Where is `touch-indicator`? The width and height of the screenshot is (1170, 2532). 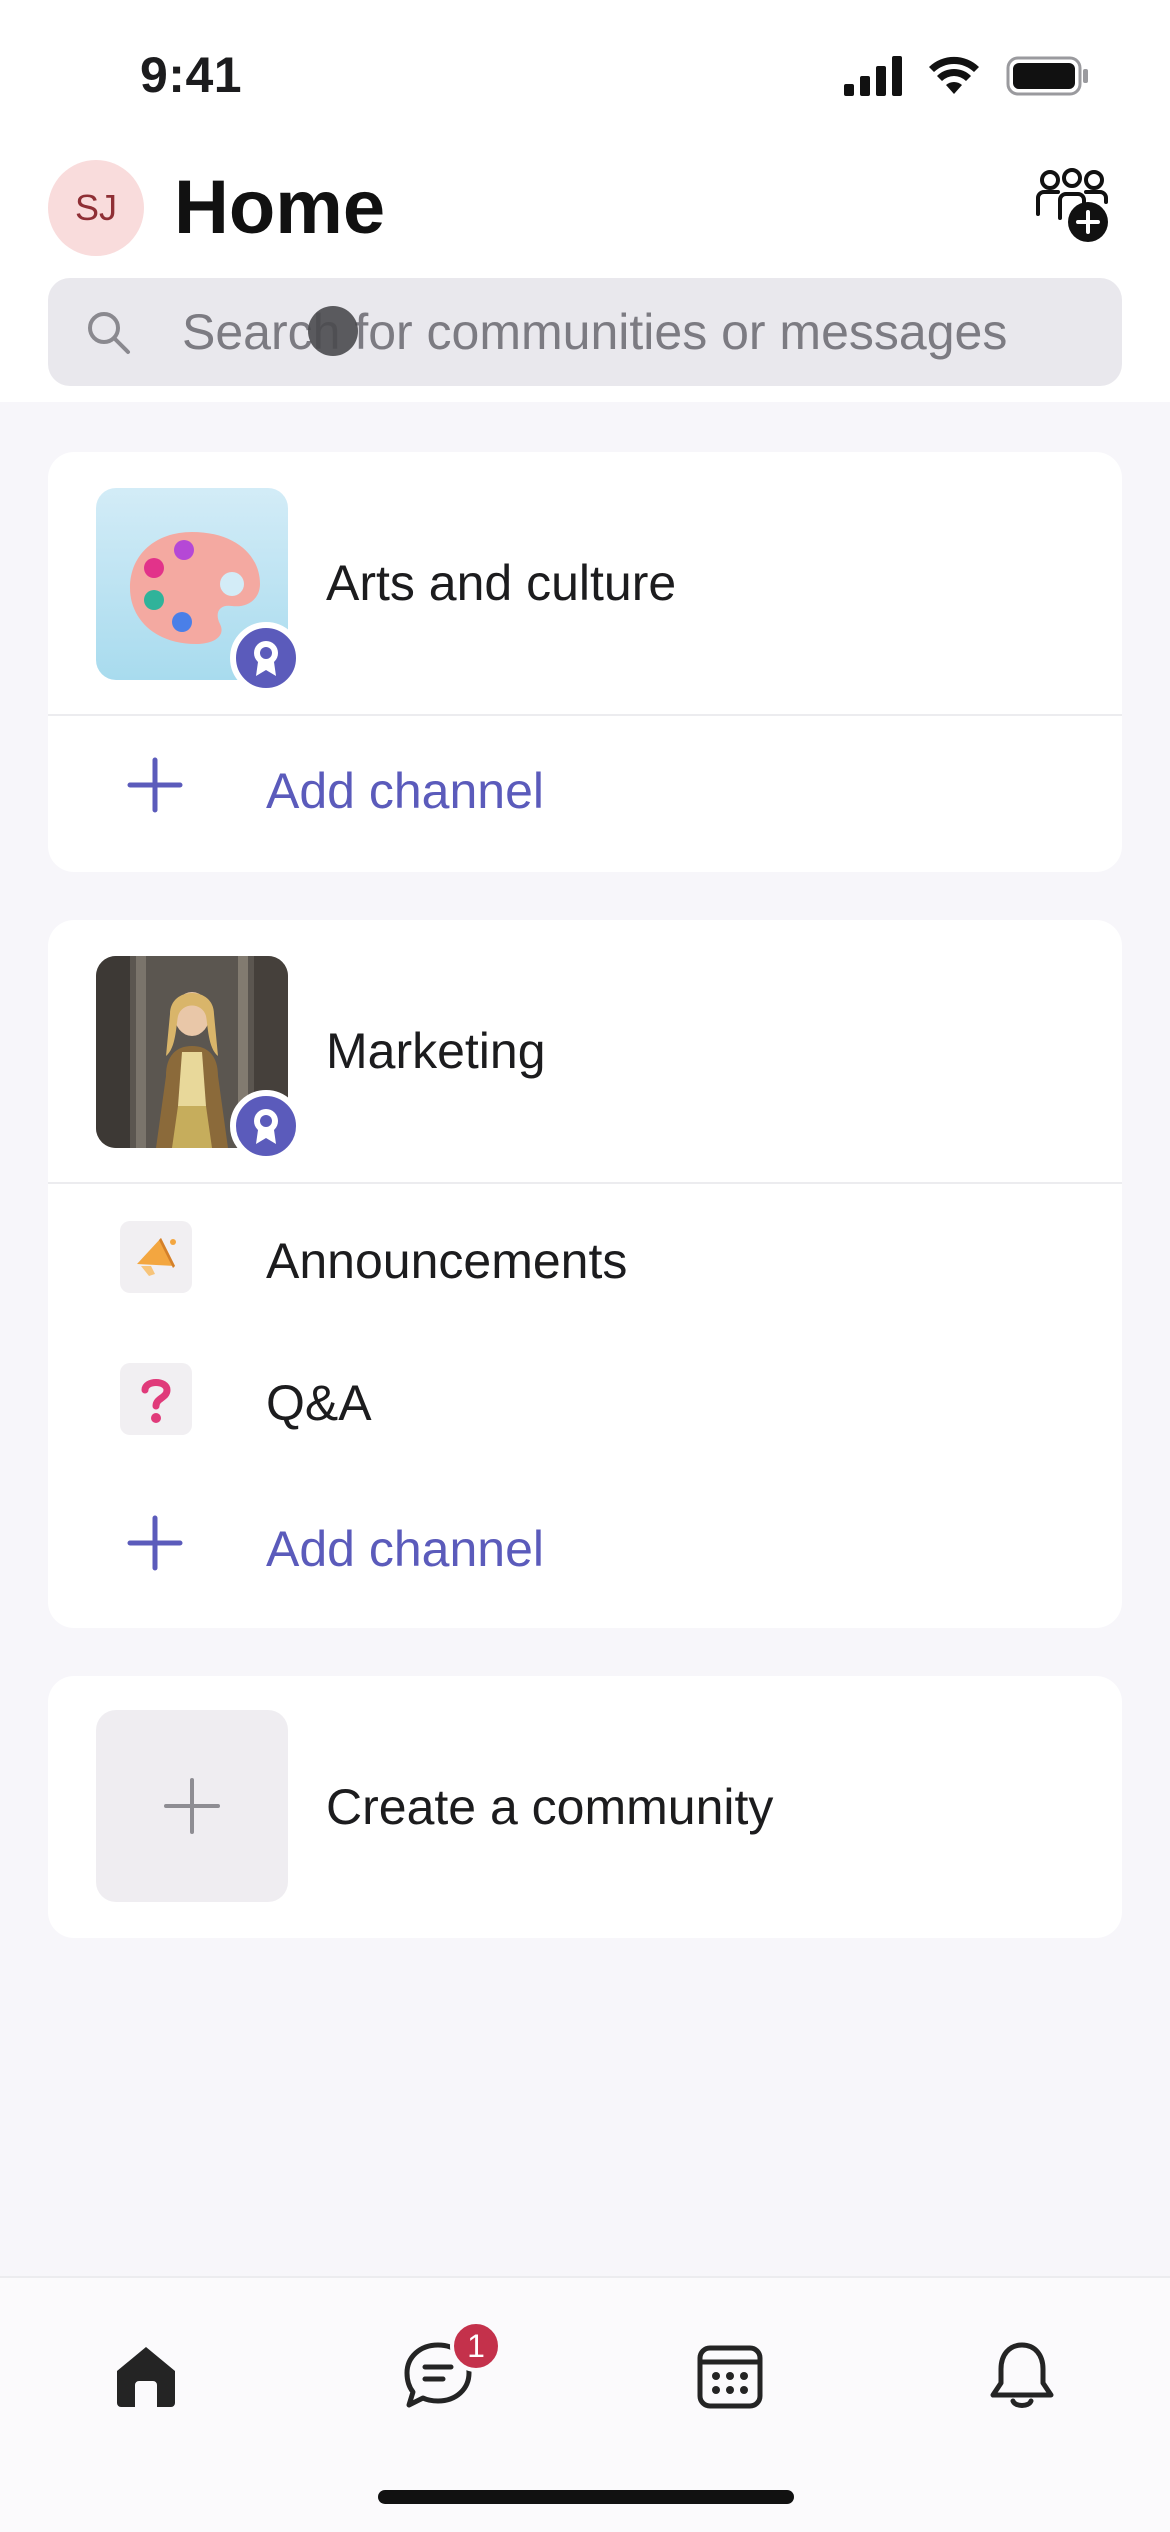 touch-indicator is located at coordinates (333, 331).